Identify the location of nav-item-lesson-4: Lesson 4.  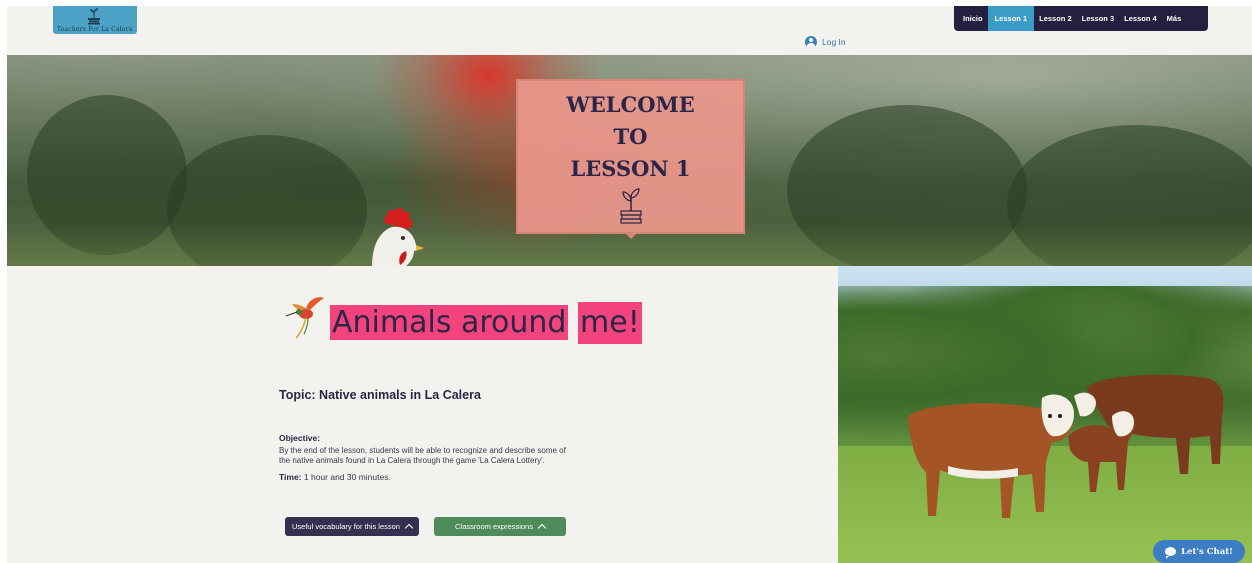
(1140, 18).